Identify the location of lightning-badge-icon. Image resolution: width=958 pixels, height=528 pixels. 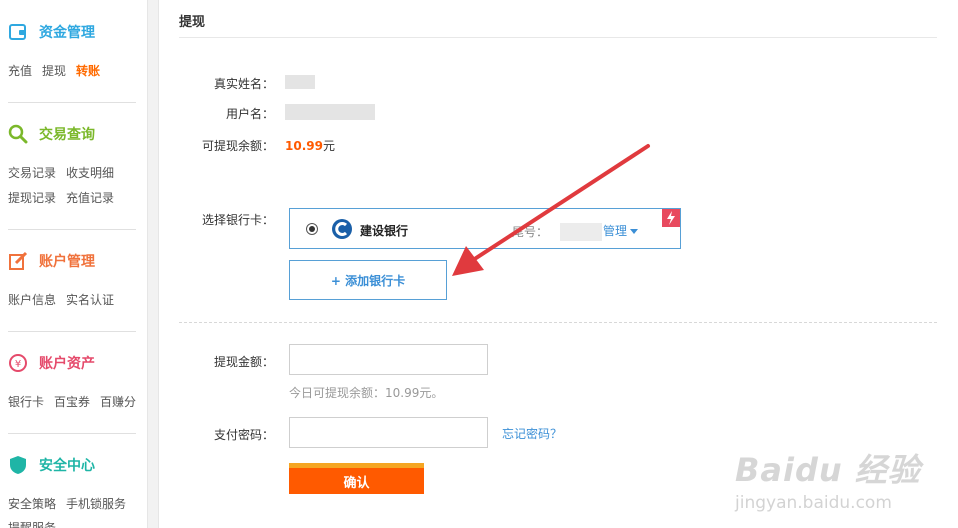
(671, 218).